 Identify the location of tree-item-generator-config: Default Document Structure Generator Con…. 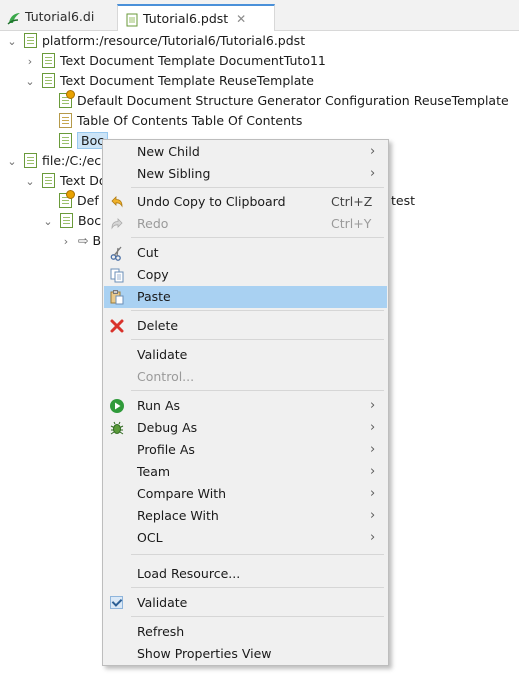
(284, 100).